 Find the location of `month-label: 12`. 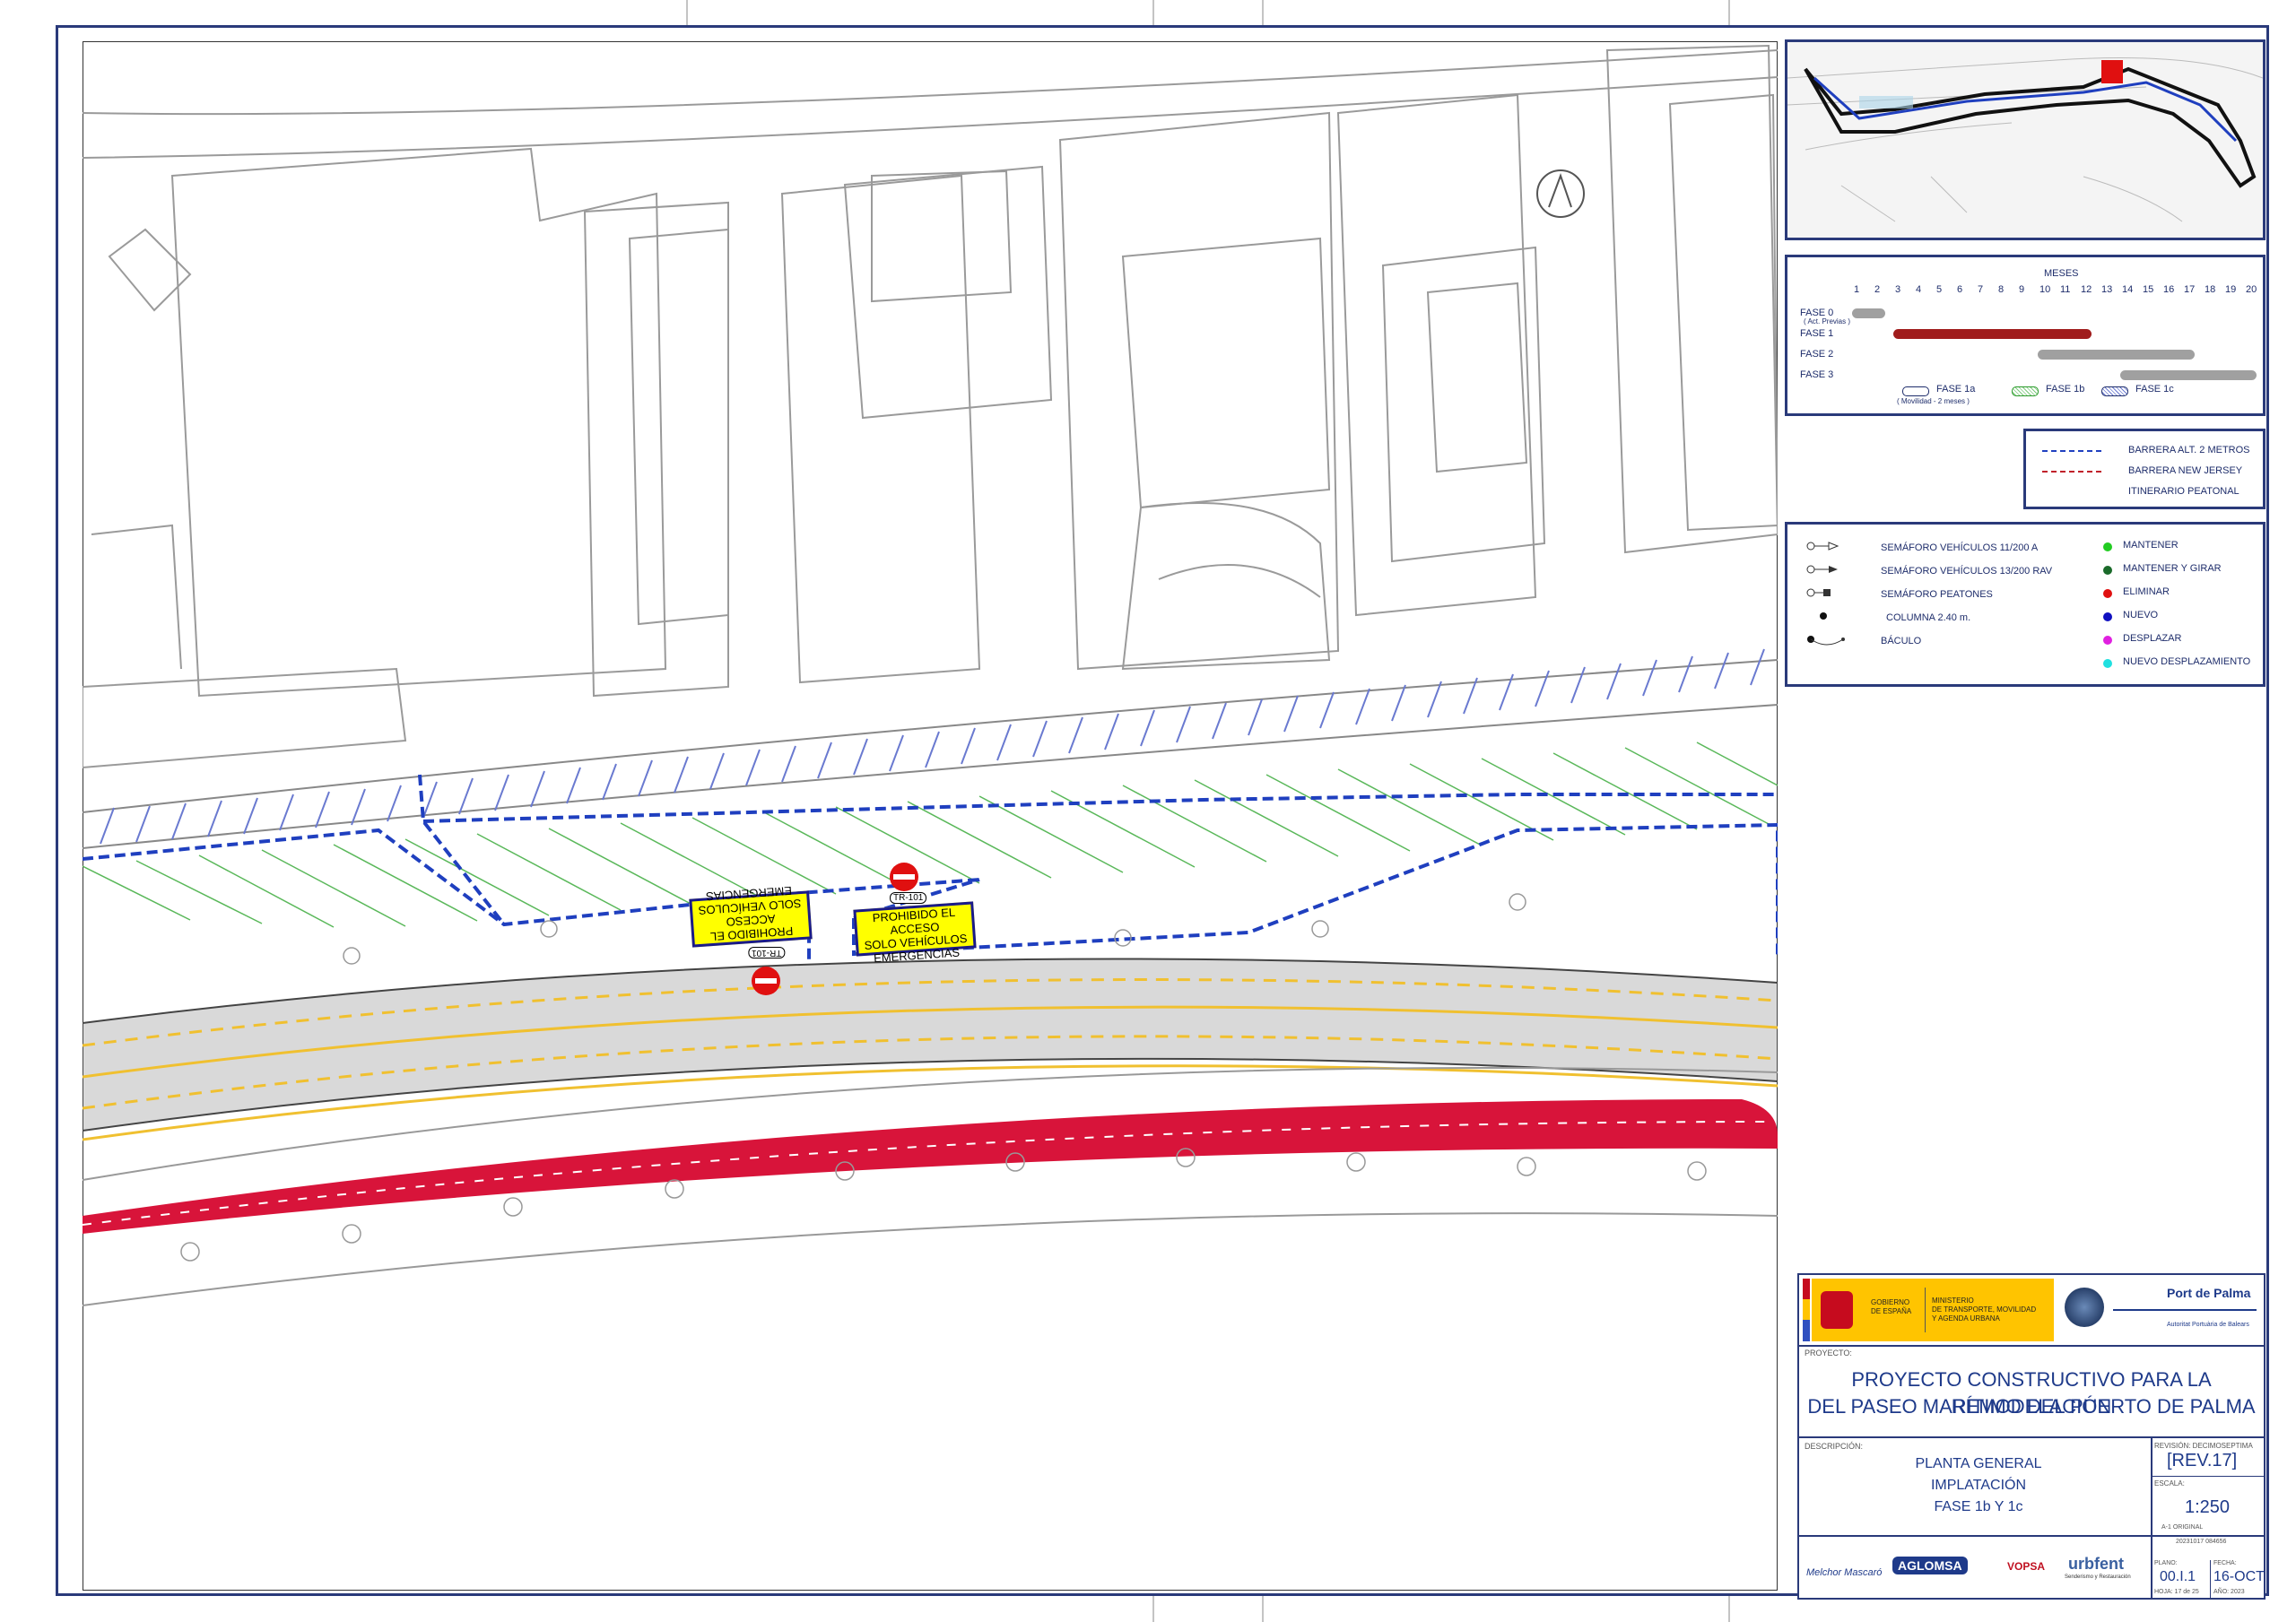

month-label: 12 is located at coordinates (2086, 289).